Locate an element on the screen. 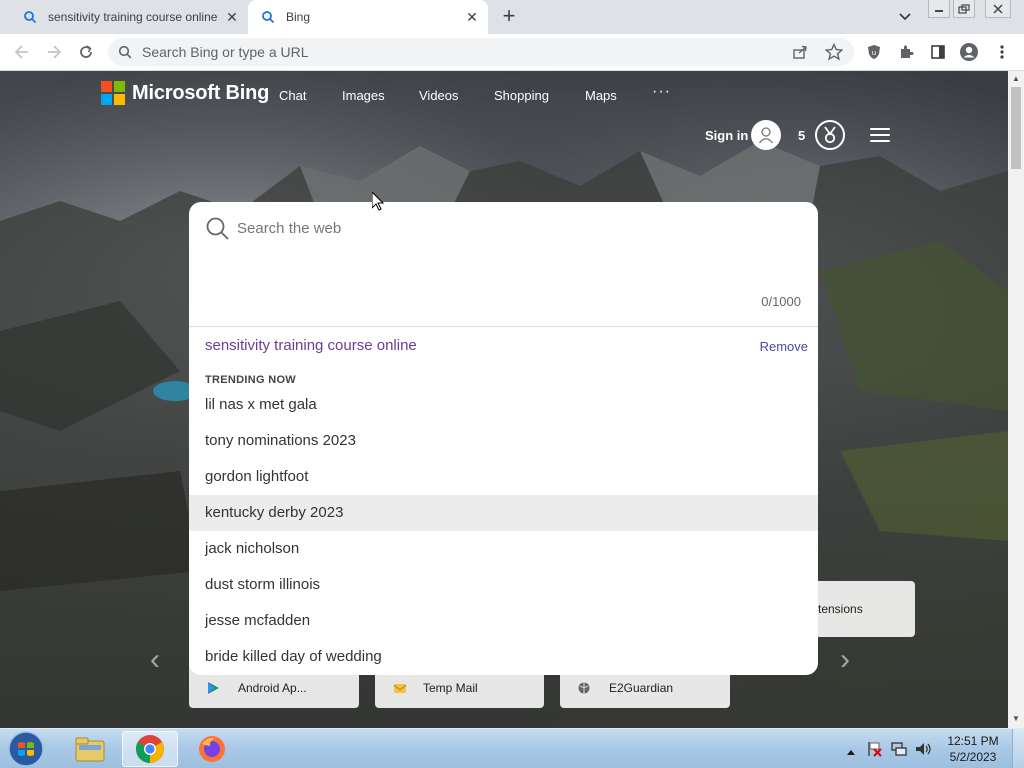 The width and height of the screenshot is (1024, 768). play-store-icon is located at coordinates (213, 688).